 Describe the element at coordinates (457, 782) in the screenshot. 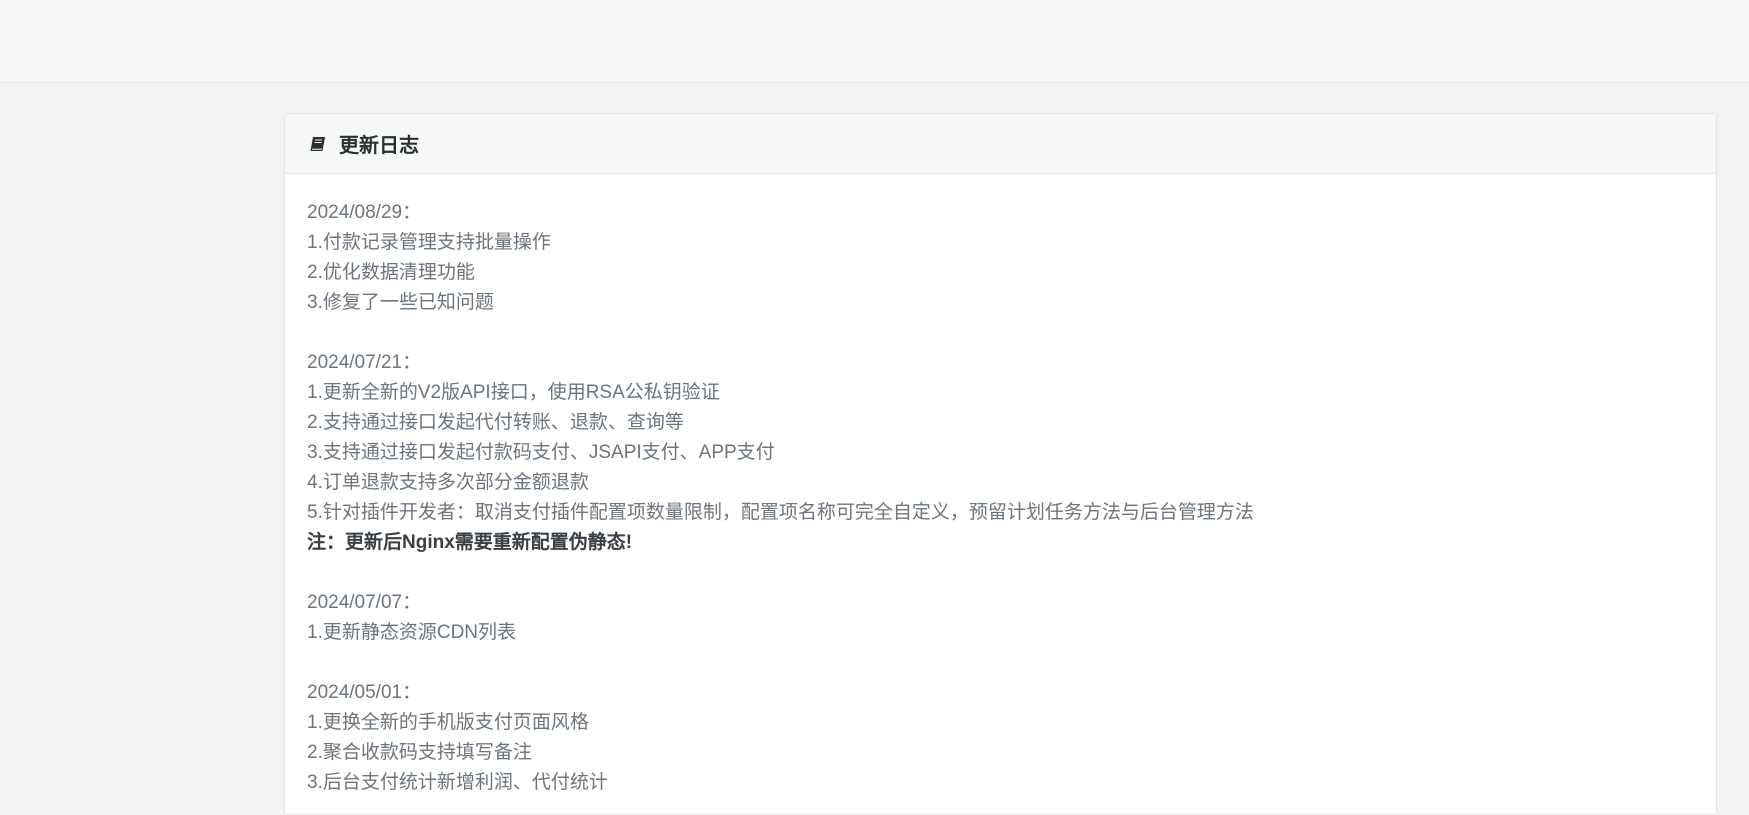

I see `entry-item: 3.后台支付统计新增利润、代付统计` at that location.